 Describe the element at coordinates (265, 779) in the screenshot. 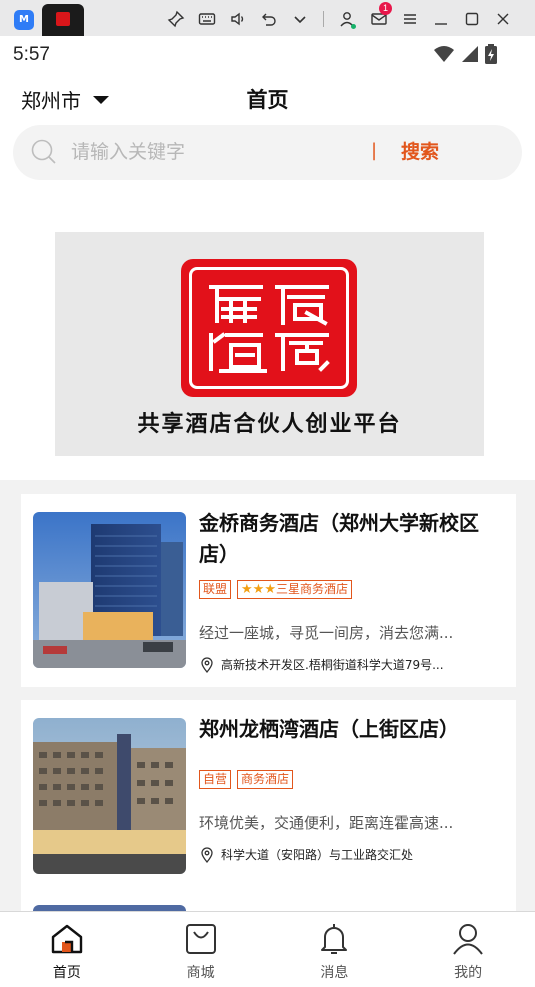

I see `tag-category: 商务酒店` at that location.